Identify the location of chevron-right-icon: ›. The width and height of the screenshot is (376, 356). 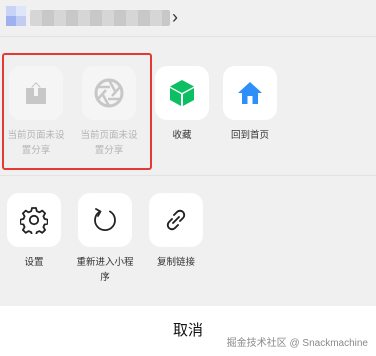
(175, 17).